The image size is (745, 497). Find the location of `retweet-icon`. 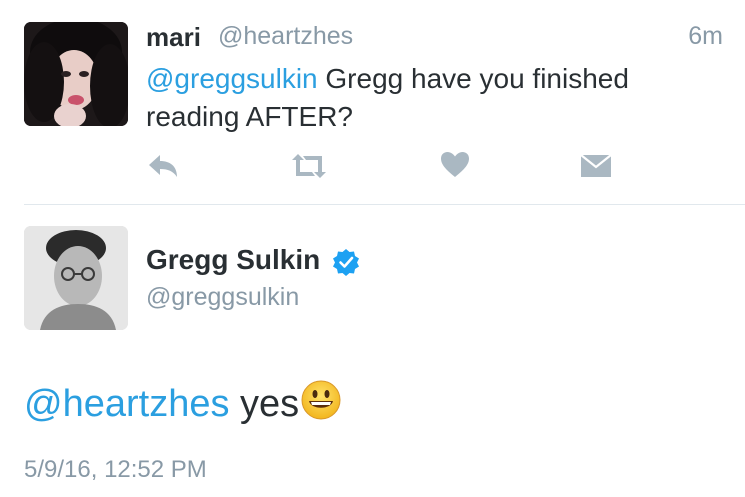

retweet-icon is located at coordinates (309, 166).